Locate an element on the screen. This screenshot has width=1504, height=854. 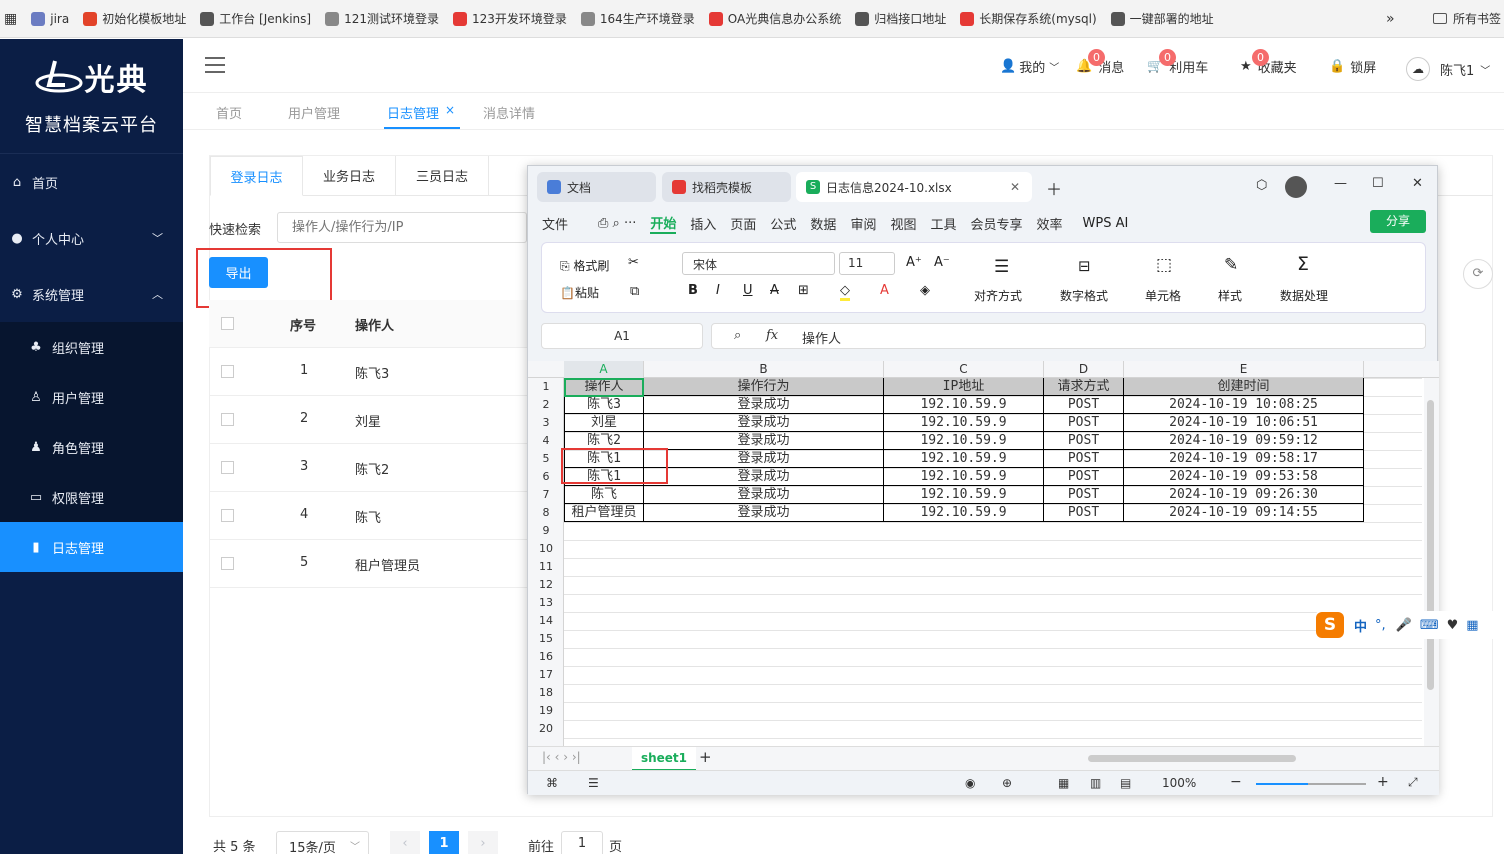
normal-view-icon: ▦ is located at coordinates (1063, 783).